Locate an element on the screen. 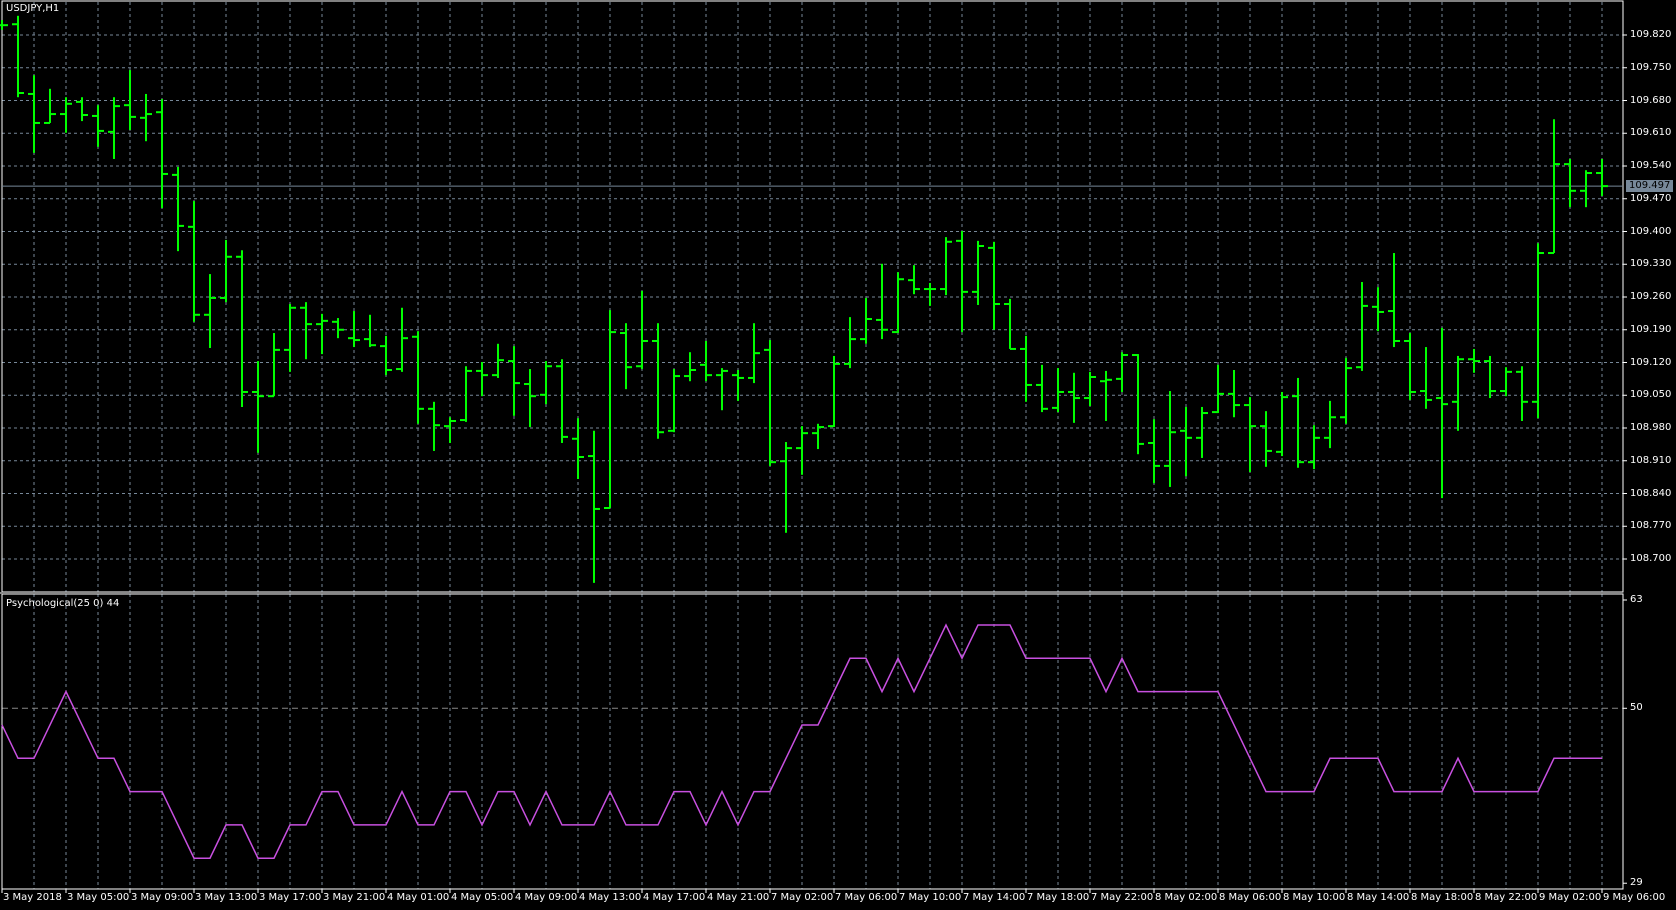  price-axis-label: 109.750 is located at coordinates (1651, 67).